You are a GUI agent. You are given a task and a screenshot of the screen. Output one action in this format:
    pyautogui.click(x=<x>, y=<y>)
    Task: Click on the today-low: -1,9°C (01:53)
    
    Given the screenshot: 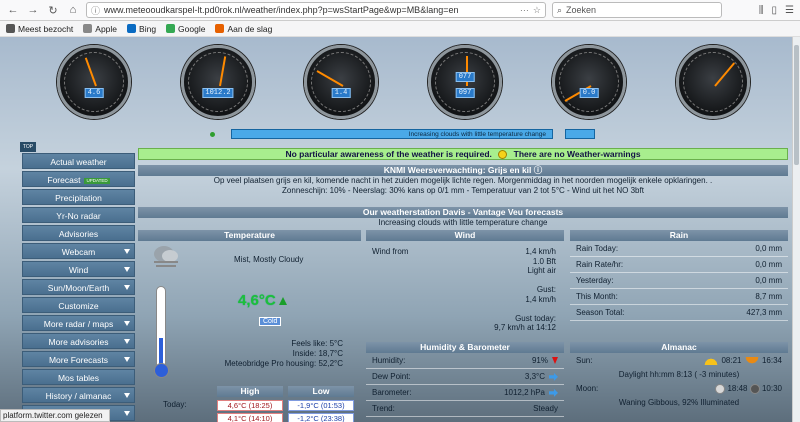 What is the action you would take?
    pyautogui.click(x=321, y=405)
    